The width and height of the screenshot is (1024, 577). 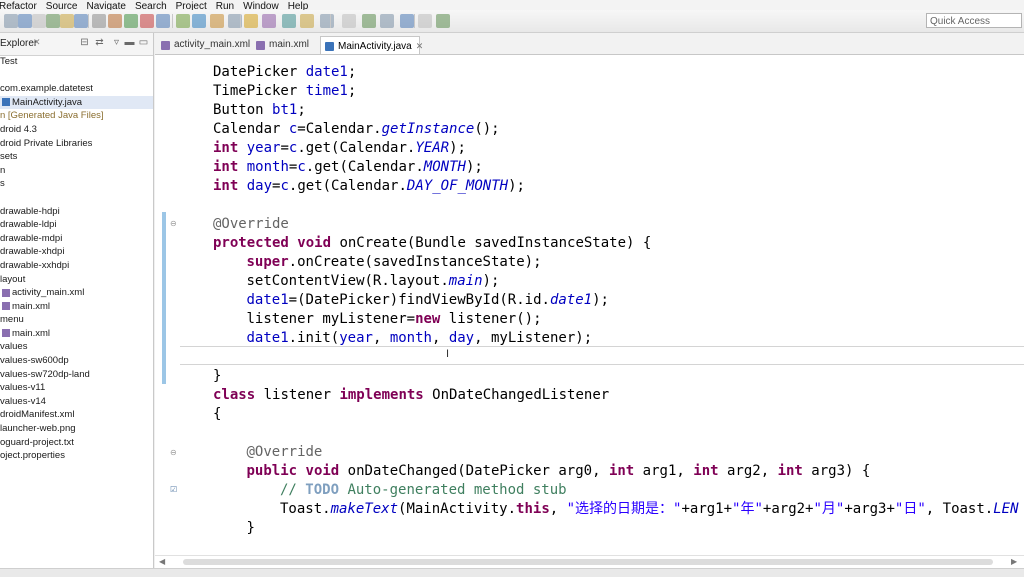 I want to click on tree-item: oject.properties, so click(x=76, y=456).